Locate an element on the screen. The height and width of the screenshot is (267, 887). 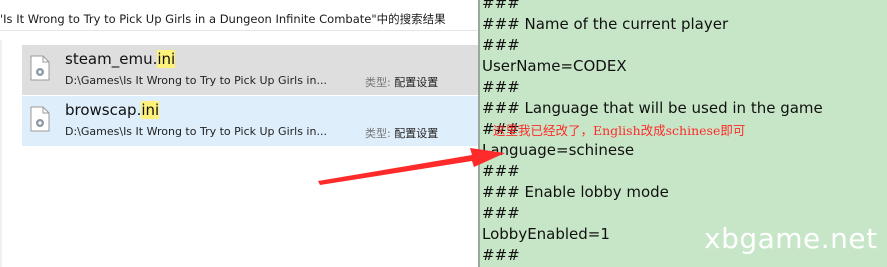
arrow-shape is located at coordinates (411, 166).